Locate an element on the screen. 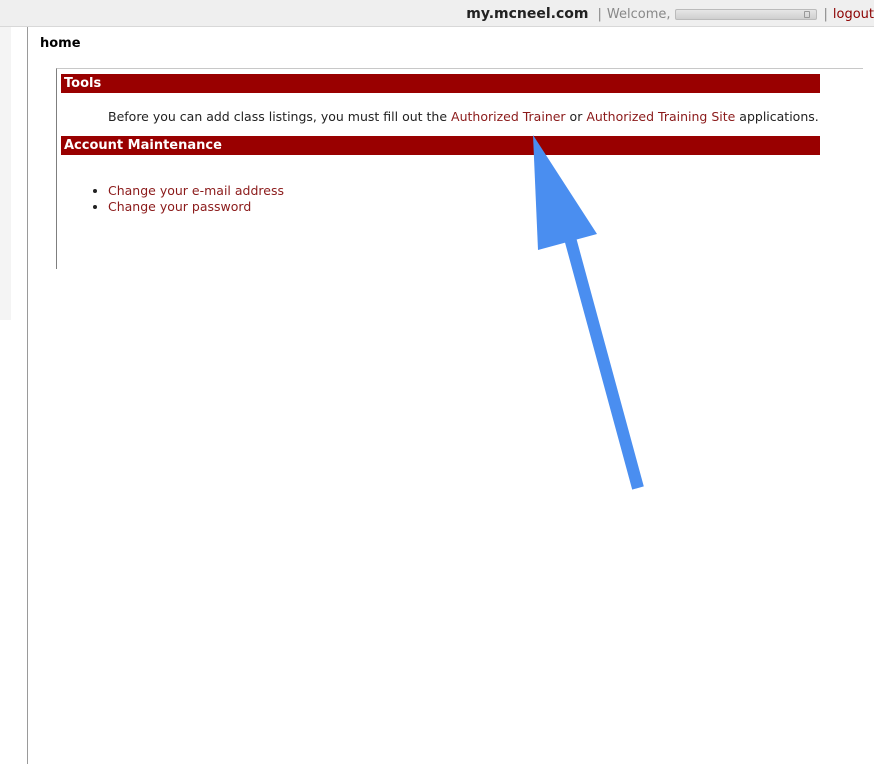 The height and width of the screenshot is (764, 874). notice-text: applications. is located at coordinates (777, 116).